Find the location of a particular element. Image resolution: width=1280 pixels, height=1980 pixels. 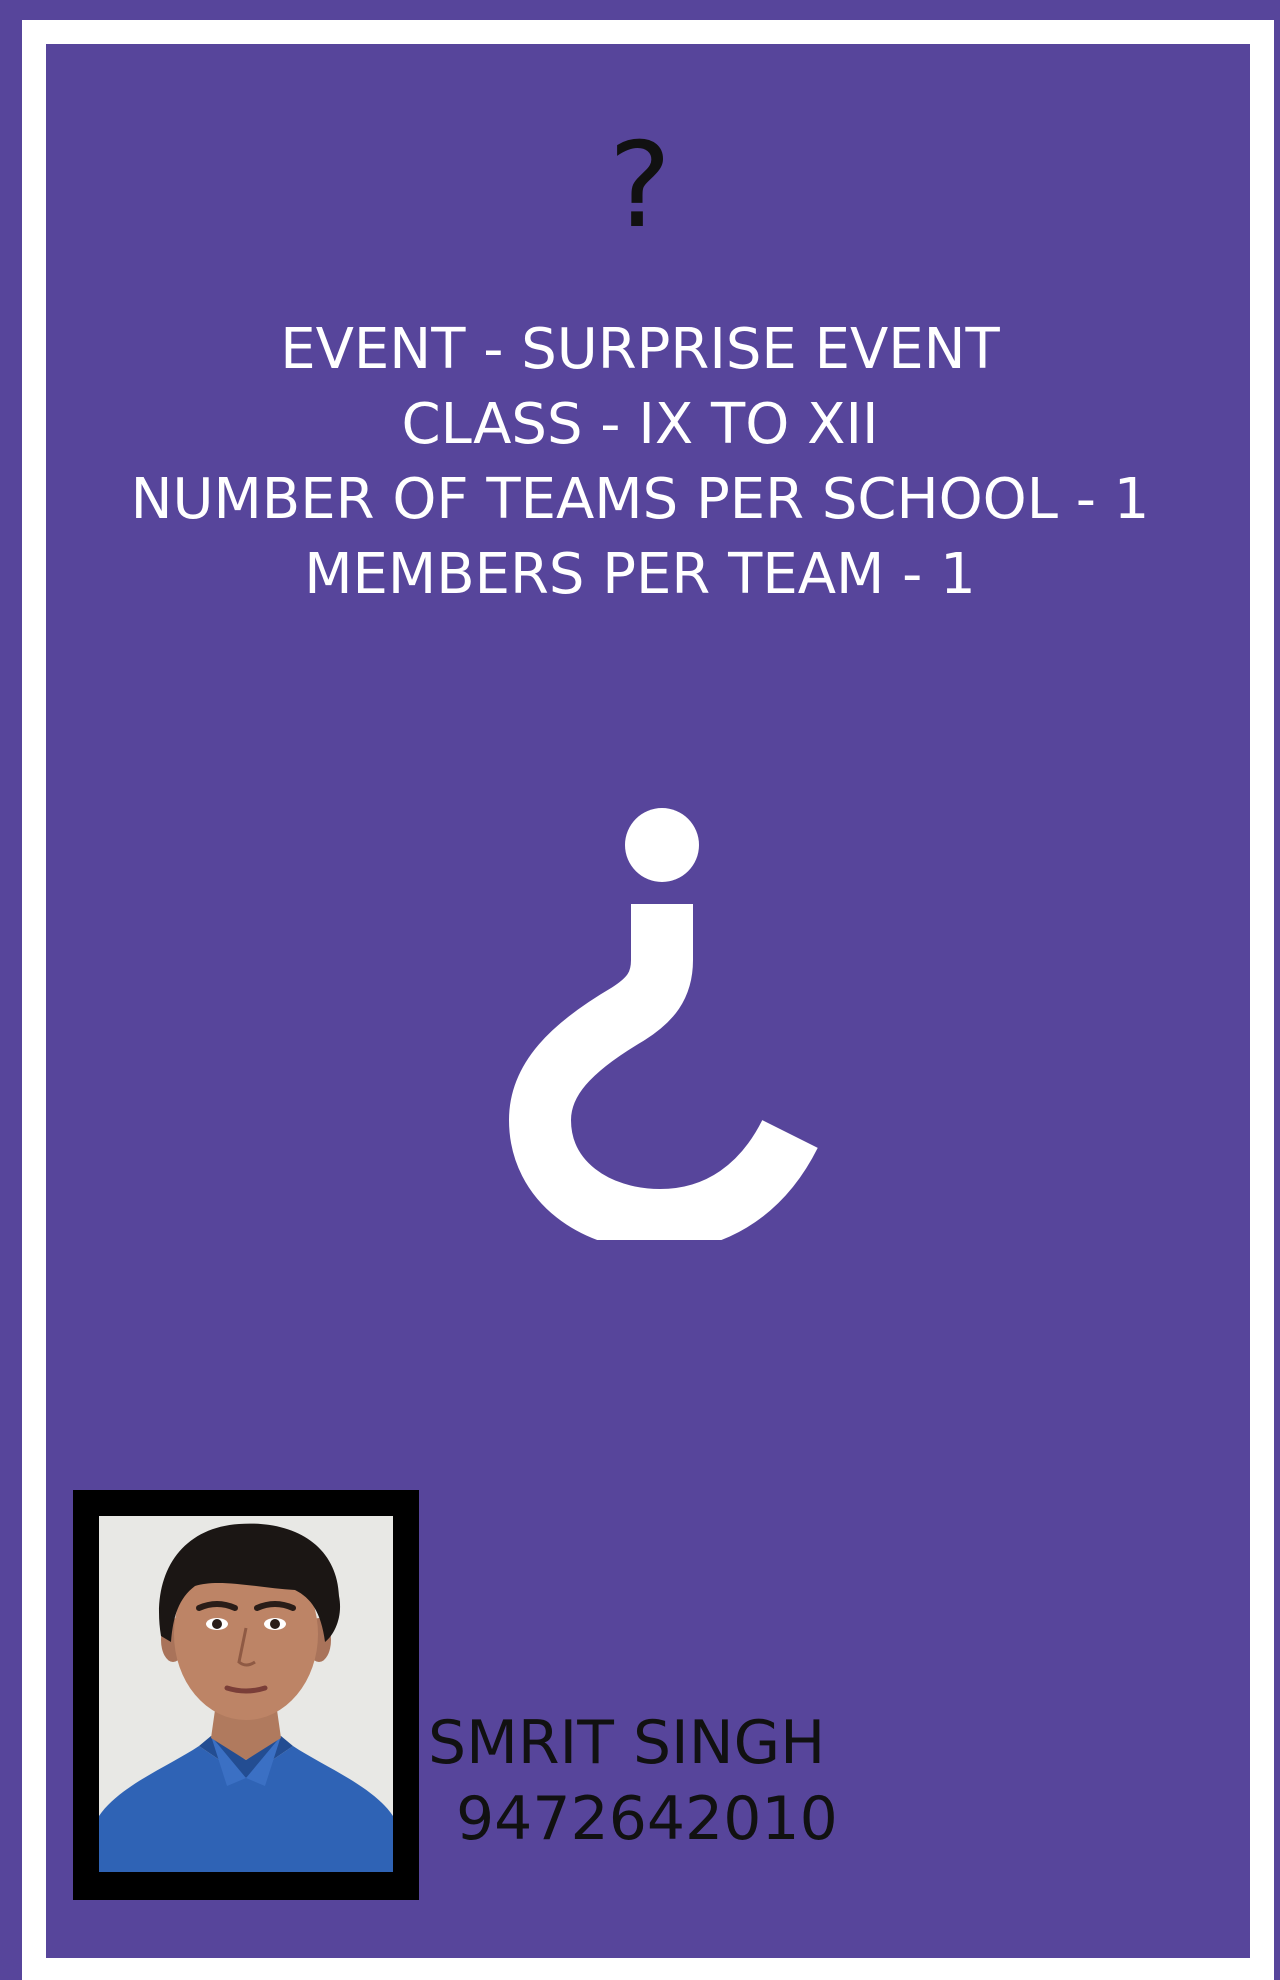

event-name-line: EVENT - SURPRISE EVENT is located at coordinates (640, 349).